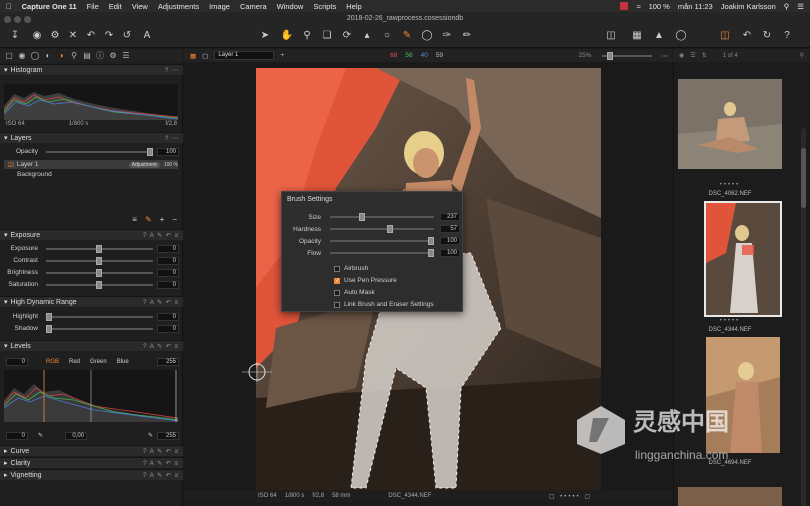  Describe the element at coordinates (450, 253) in the screenshot. I see `brush-flow-value: 100` at that location.